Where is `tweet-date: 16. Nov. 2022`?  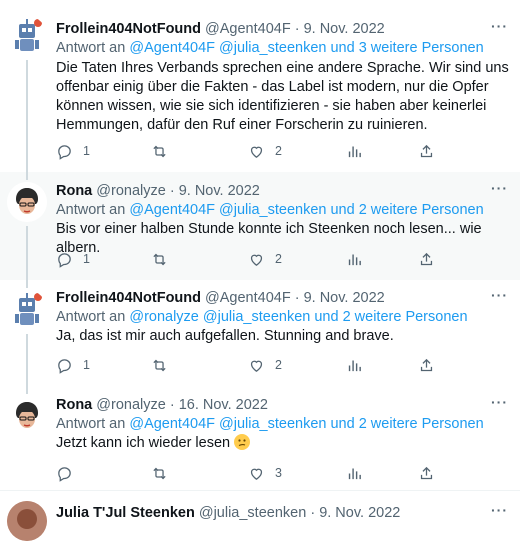
tweet-date: 16. Nov. 2022 is located at coordinates (223, 405).